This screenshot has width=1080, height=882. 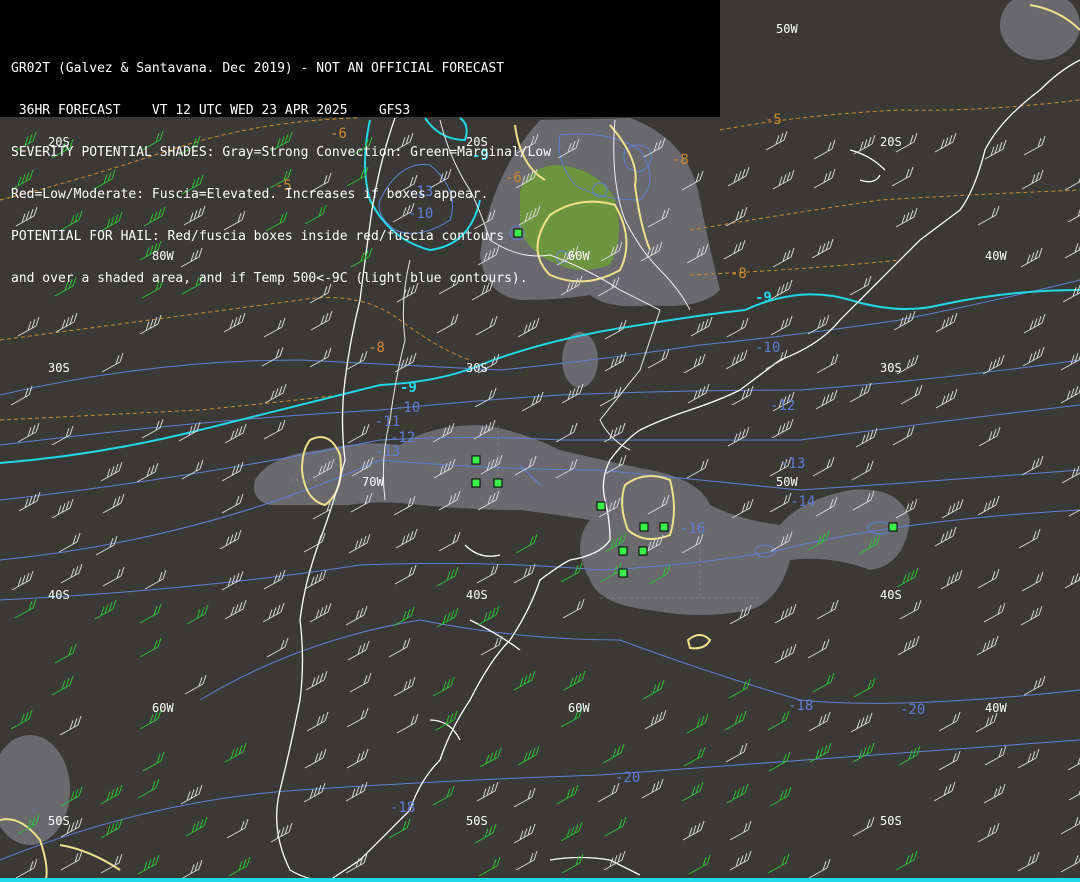 I want to click on blue-contour-label: -10, so click(x=767, y=348).